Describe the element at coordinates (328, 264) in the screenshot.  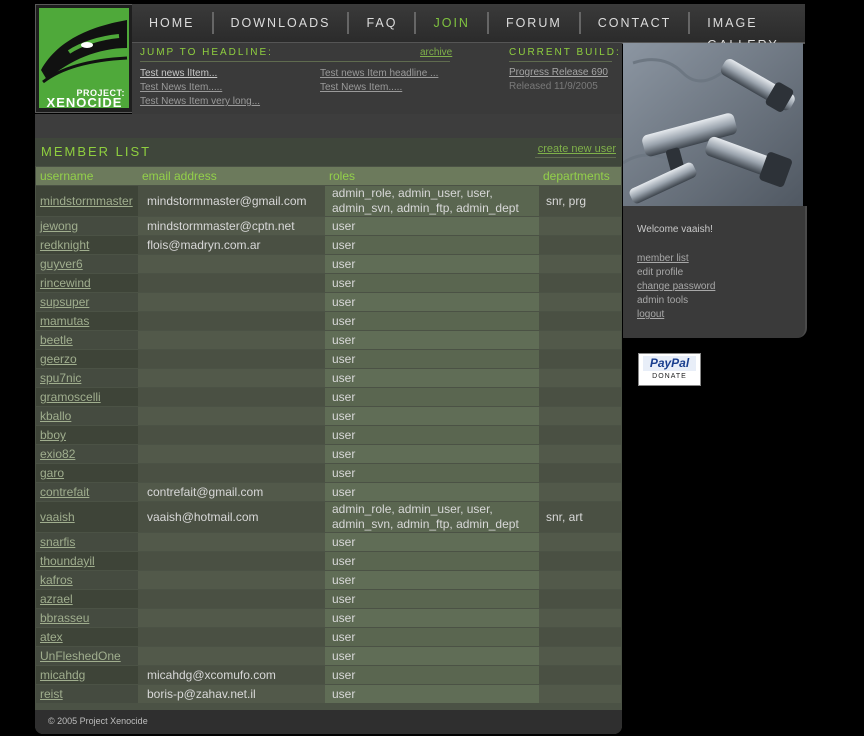
I see `table-row: guyver6 user` at that location.